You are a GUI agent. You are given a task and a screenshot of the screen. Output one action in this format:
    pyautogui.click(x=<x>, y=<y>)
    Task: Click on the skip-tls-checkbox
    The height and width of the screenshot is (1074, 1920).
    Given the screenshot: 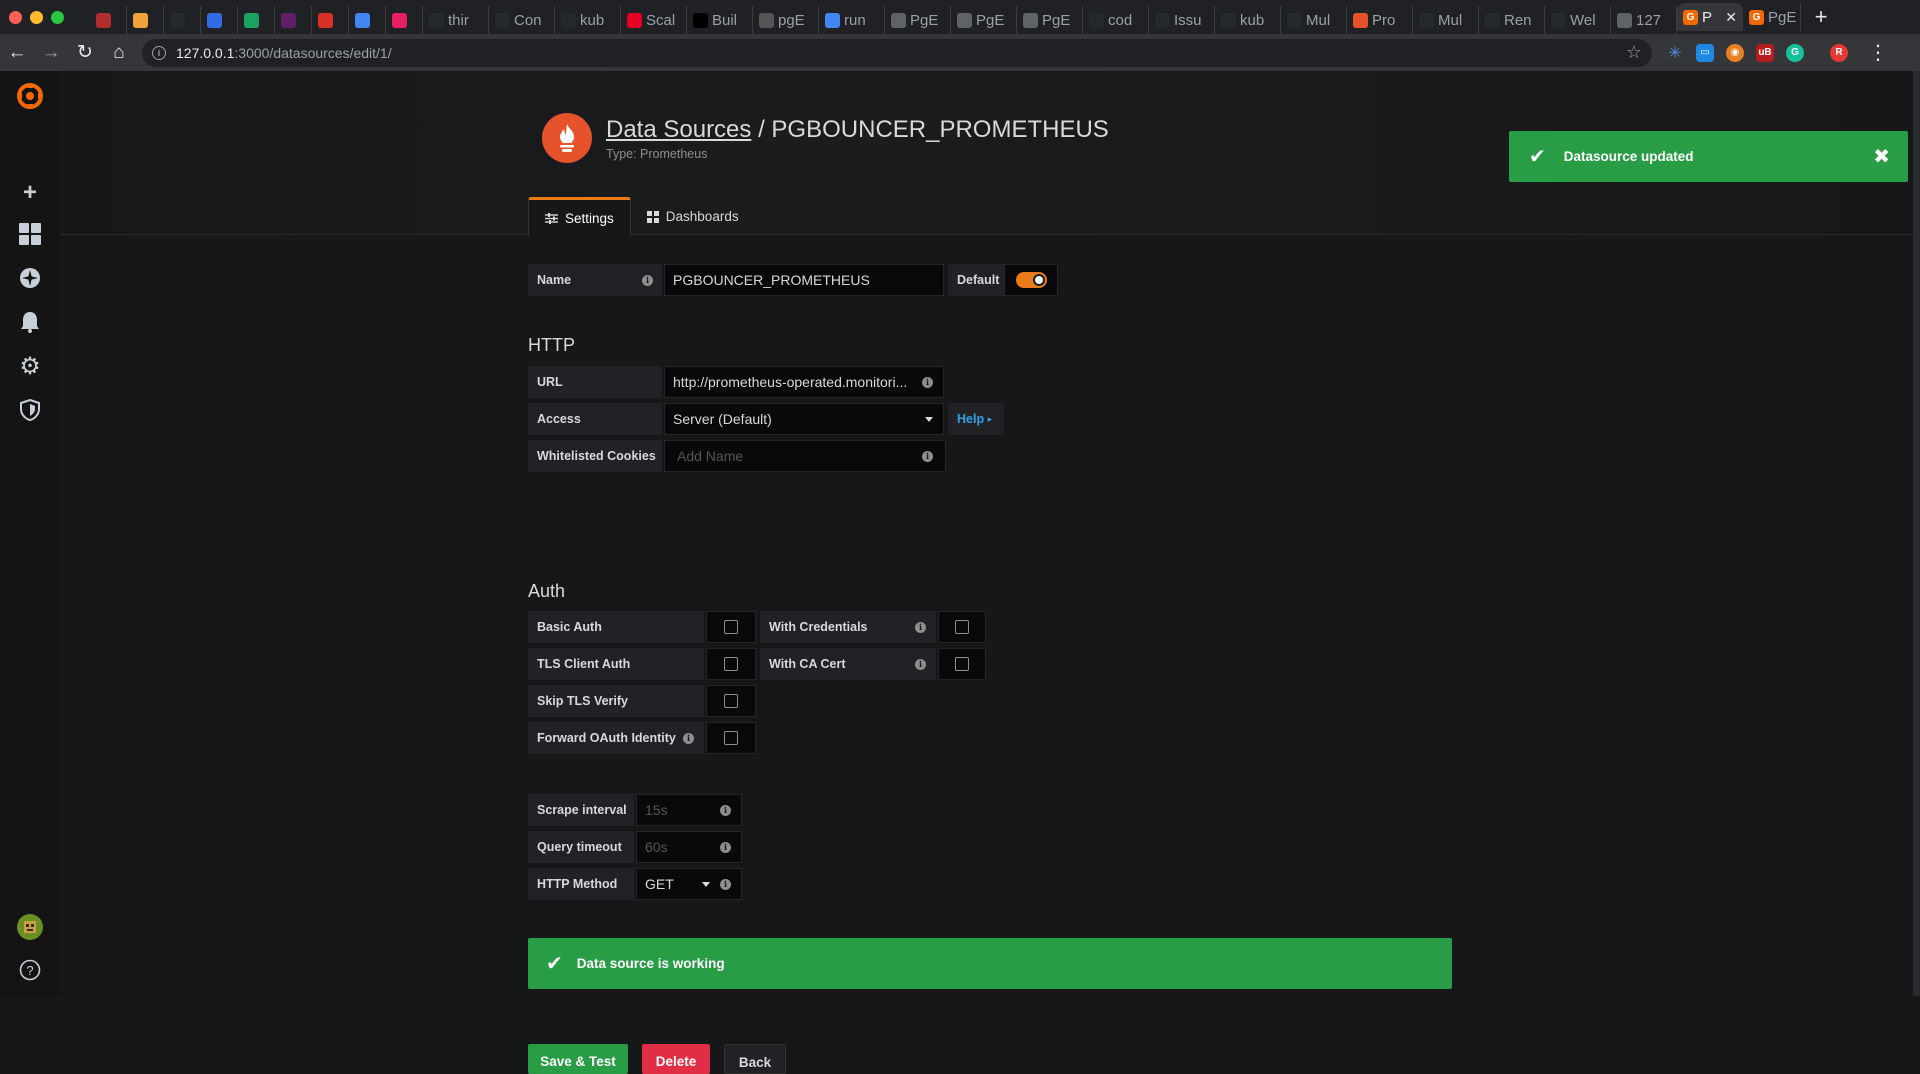 What is the action you would take?
    pyautogui.click(x=731, y=701)
    